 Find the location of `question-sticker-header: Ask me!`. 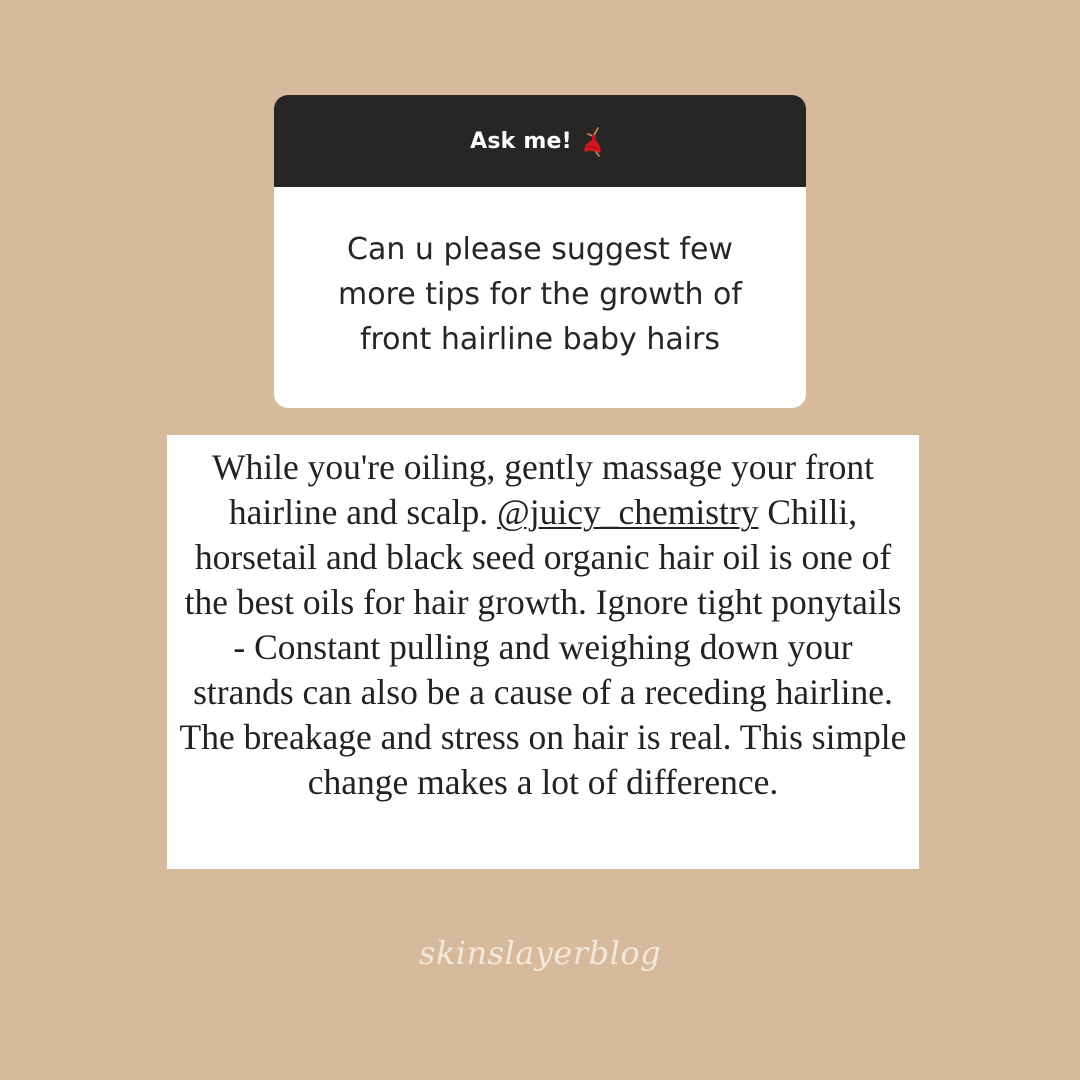

question-sticker-header: Ask me! is located at coordinates (540, 141).